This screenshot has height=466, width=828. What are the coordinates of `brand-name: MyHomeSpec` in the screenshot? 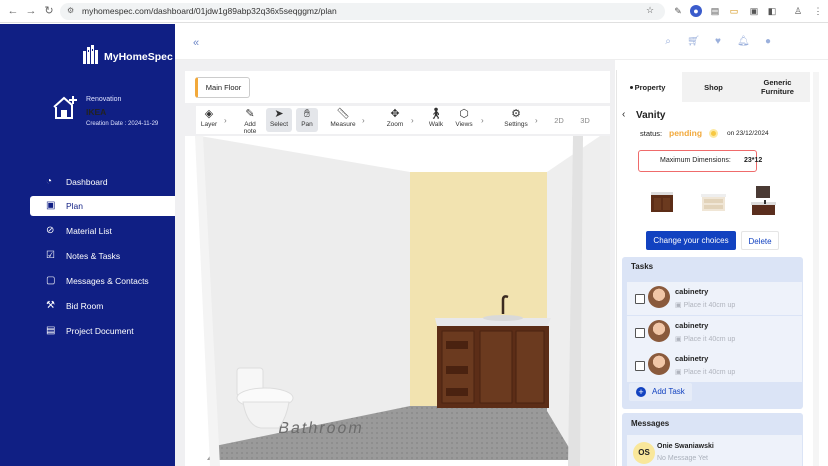 It's located at (138, 57).